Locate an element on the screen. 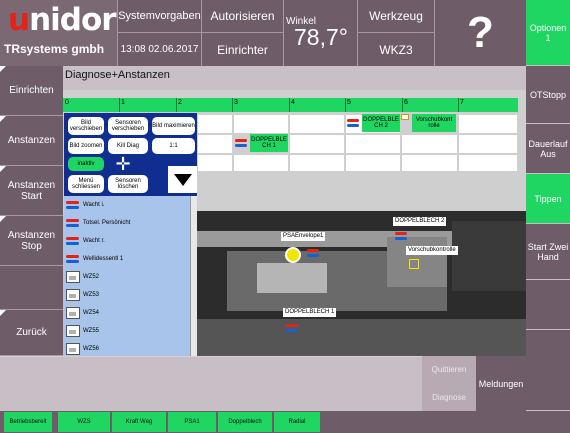  status-radial: Radial is located at coordinates (297, 422).